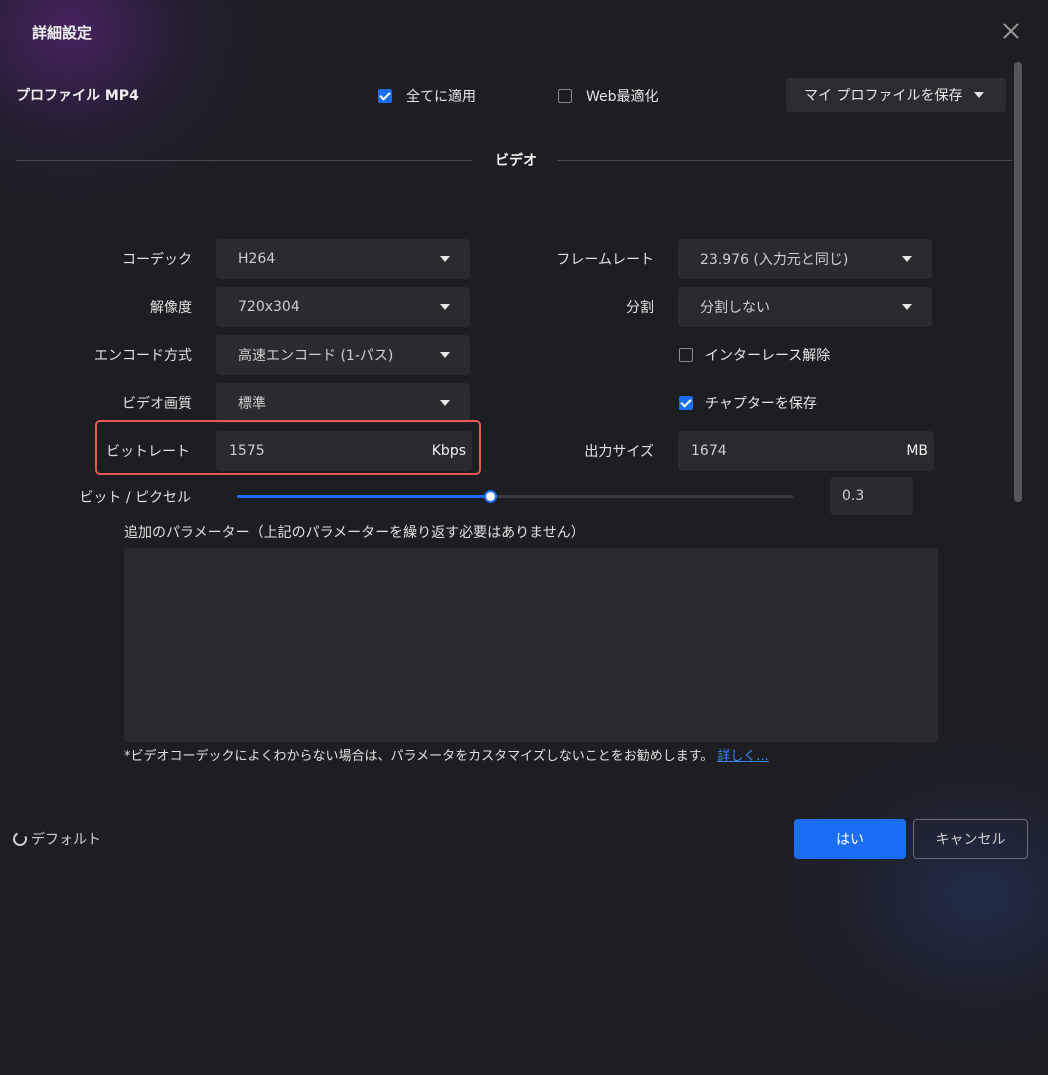 The width and height of the screenshot is (1048, 1075). Describe the element at coordinates (171, 308) in the screenshot. I see `resolution-label: 解像度` at that location.